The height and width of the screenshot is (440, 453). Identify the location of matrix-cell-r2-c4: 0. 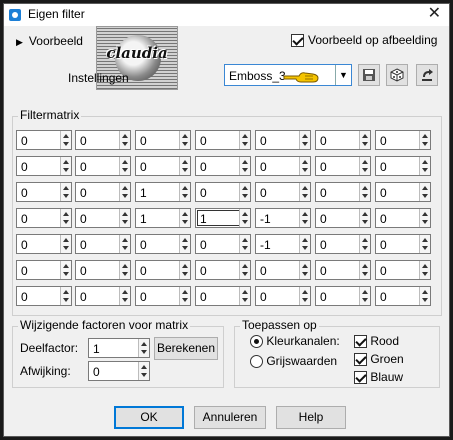
(223, 166).